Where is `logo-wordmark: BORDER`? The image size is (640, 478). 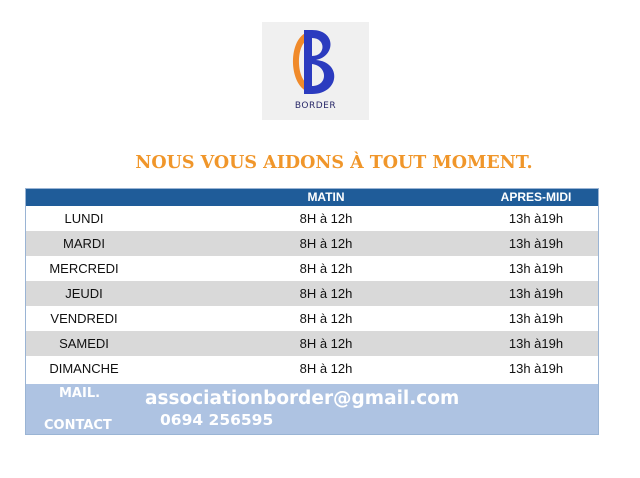
logo-wordmark: BORDER is located at coordinates (315, 106).